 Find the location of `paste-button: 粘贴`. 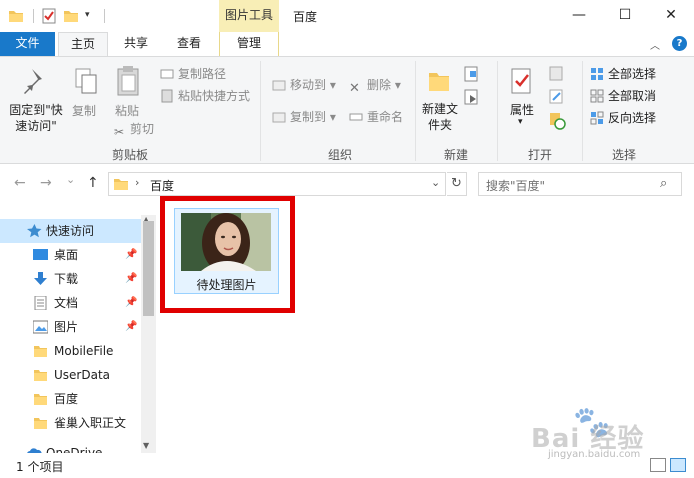

paste-button: 粘贴 is located at coordinates (127, 110).